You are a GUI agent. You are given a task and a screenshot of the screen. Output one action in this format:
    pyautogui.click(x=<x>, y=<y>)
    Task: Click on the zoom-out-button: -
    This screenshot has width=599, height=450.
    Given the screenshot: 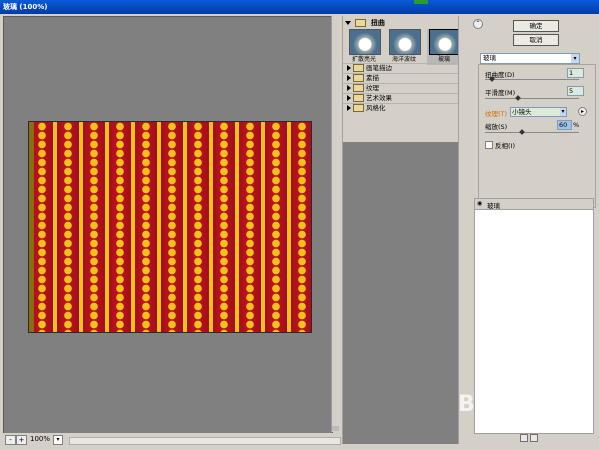 What is the action you would take?
    pyautogui.click(x=10, y=440)
    